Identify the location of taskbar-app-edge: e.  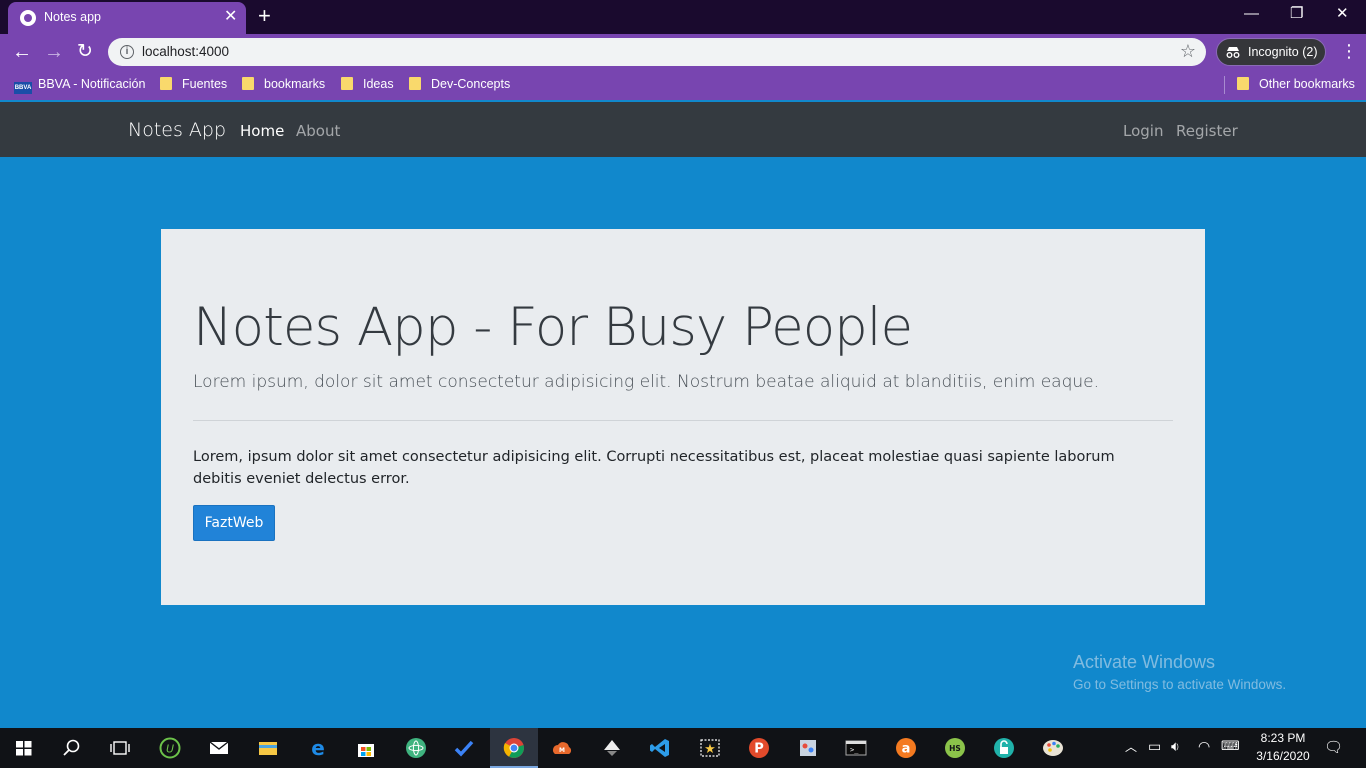
(318, 748).